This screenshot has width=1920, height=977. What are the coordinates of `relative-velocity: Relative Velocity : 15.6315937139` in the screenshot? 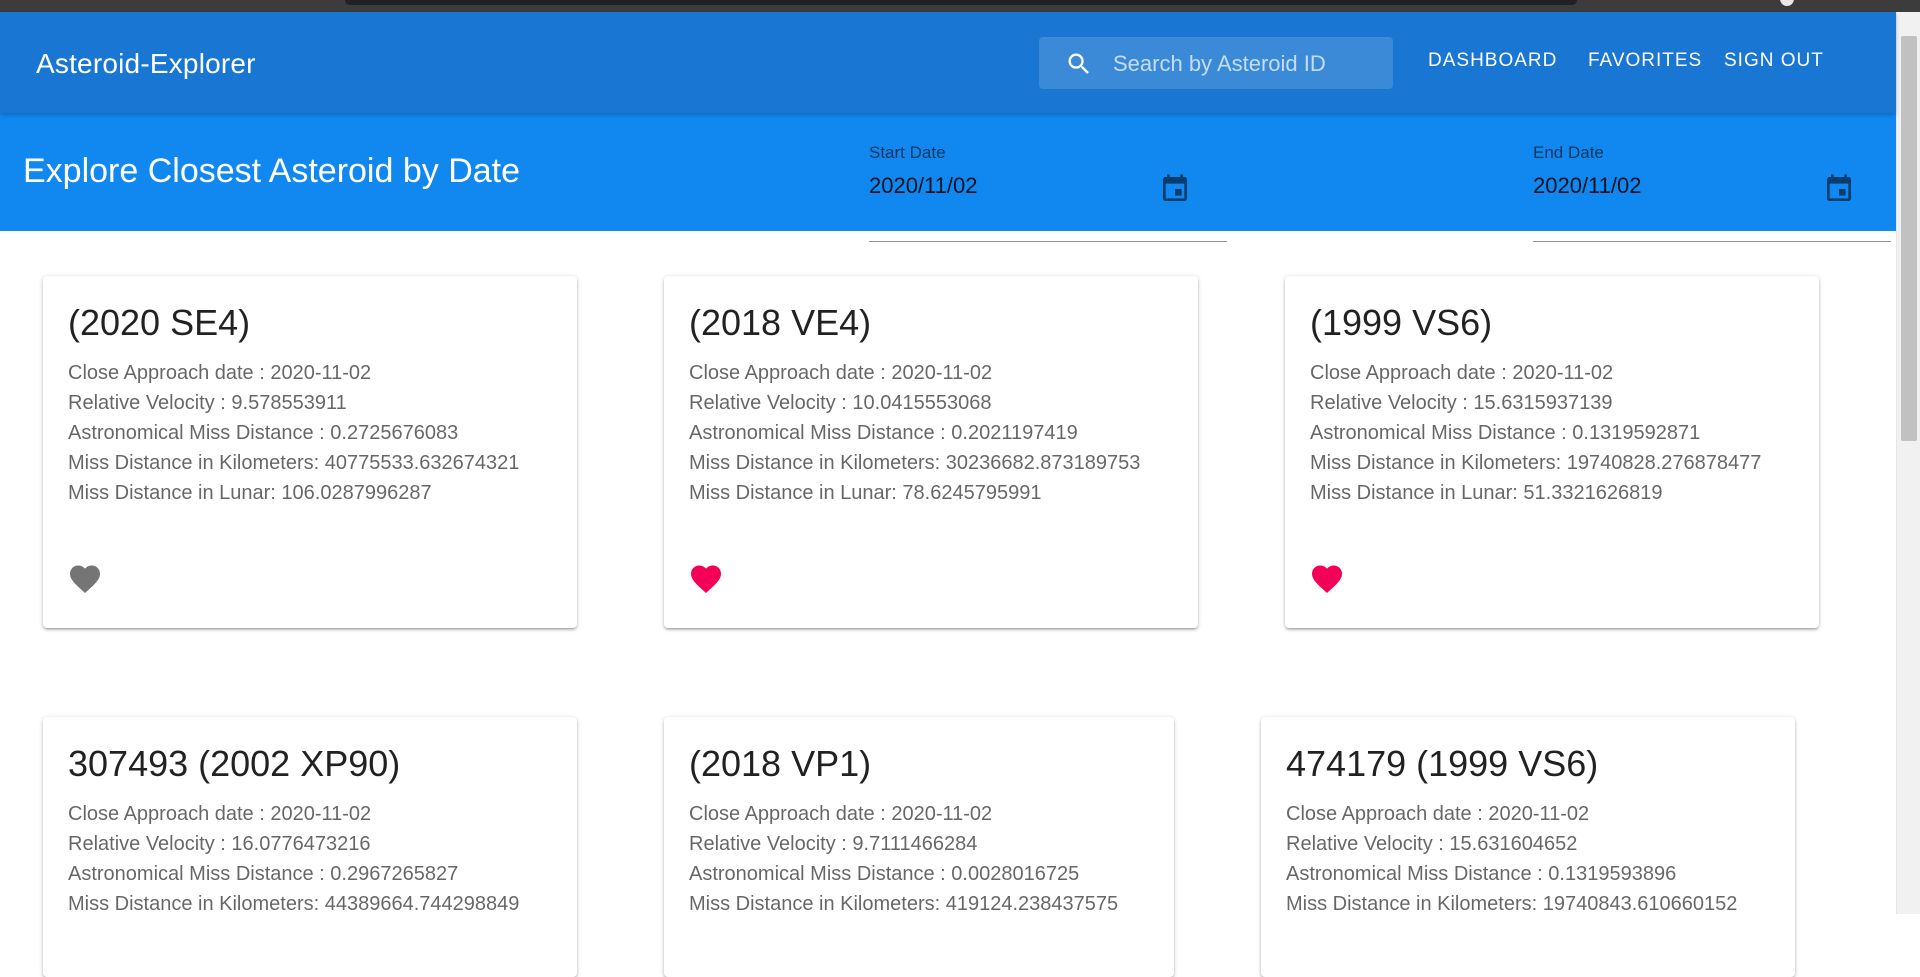 It's located at (1461, 403).